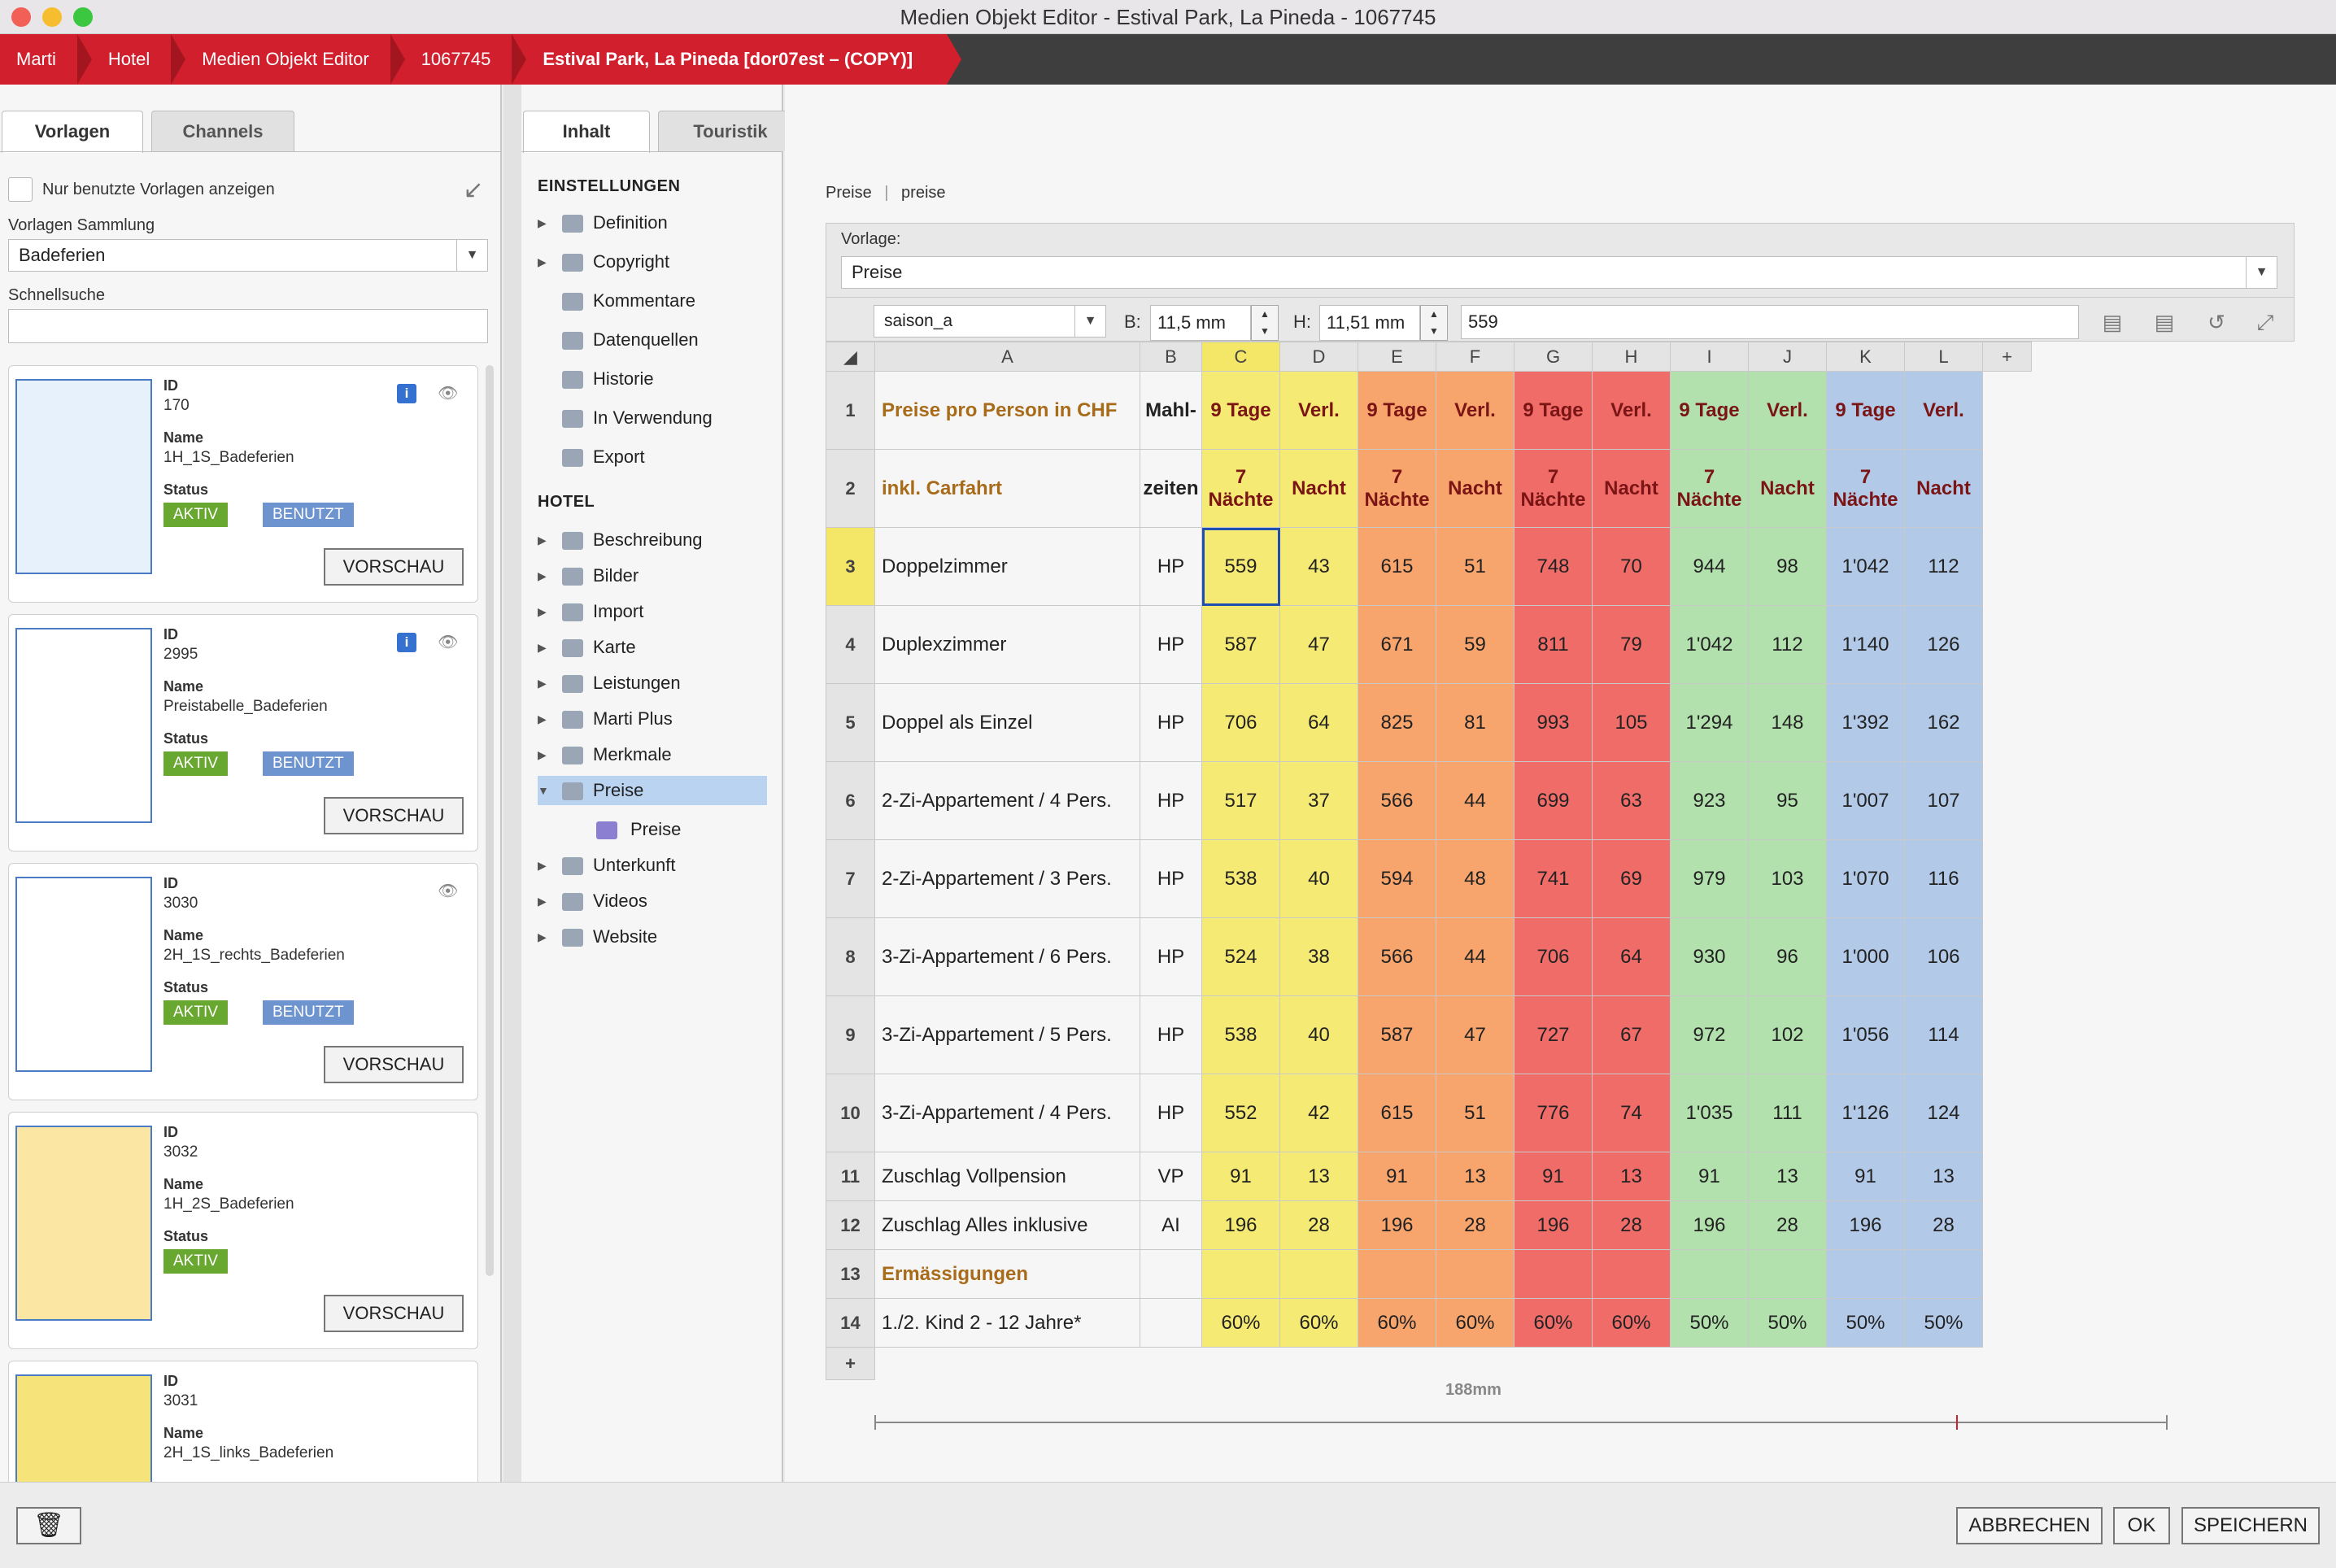  Describe the element at coordinates (248, 326) in the screenshot. I see `quicksearch-input` at that location.